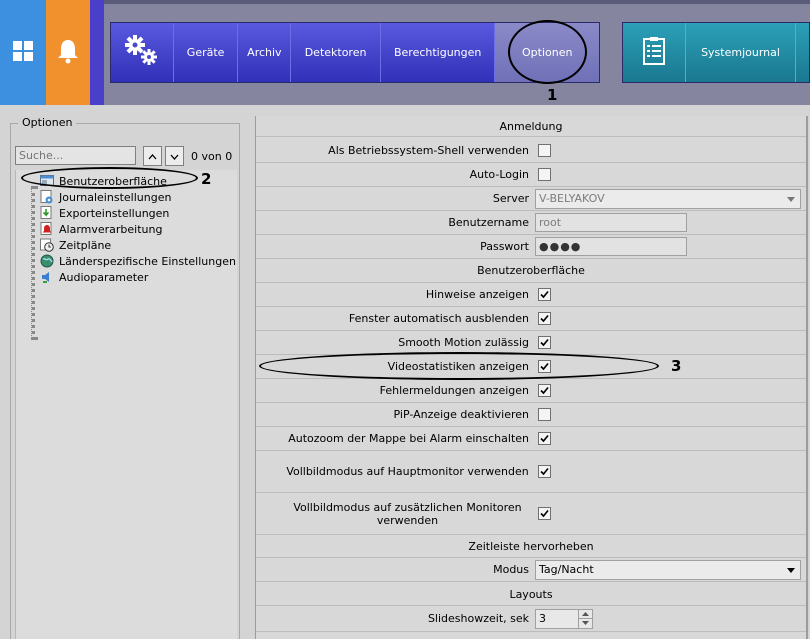 The image size is (810, 639). Describe the element at coordinates (544, 414) in the screenshot. I see `pip-deaktivieren-checkbox` at that location.